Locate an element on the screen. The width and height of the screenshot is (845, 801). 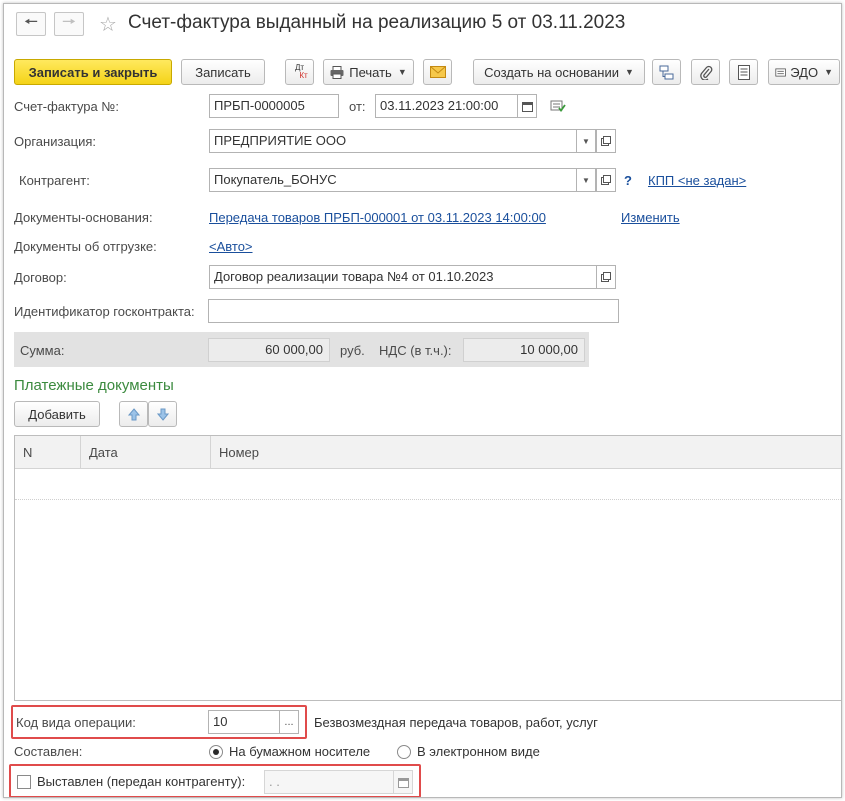
from-label: от: is located at coordinates (357, 106).